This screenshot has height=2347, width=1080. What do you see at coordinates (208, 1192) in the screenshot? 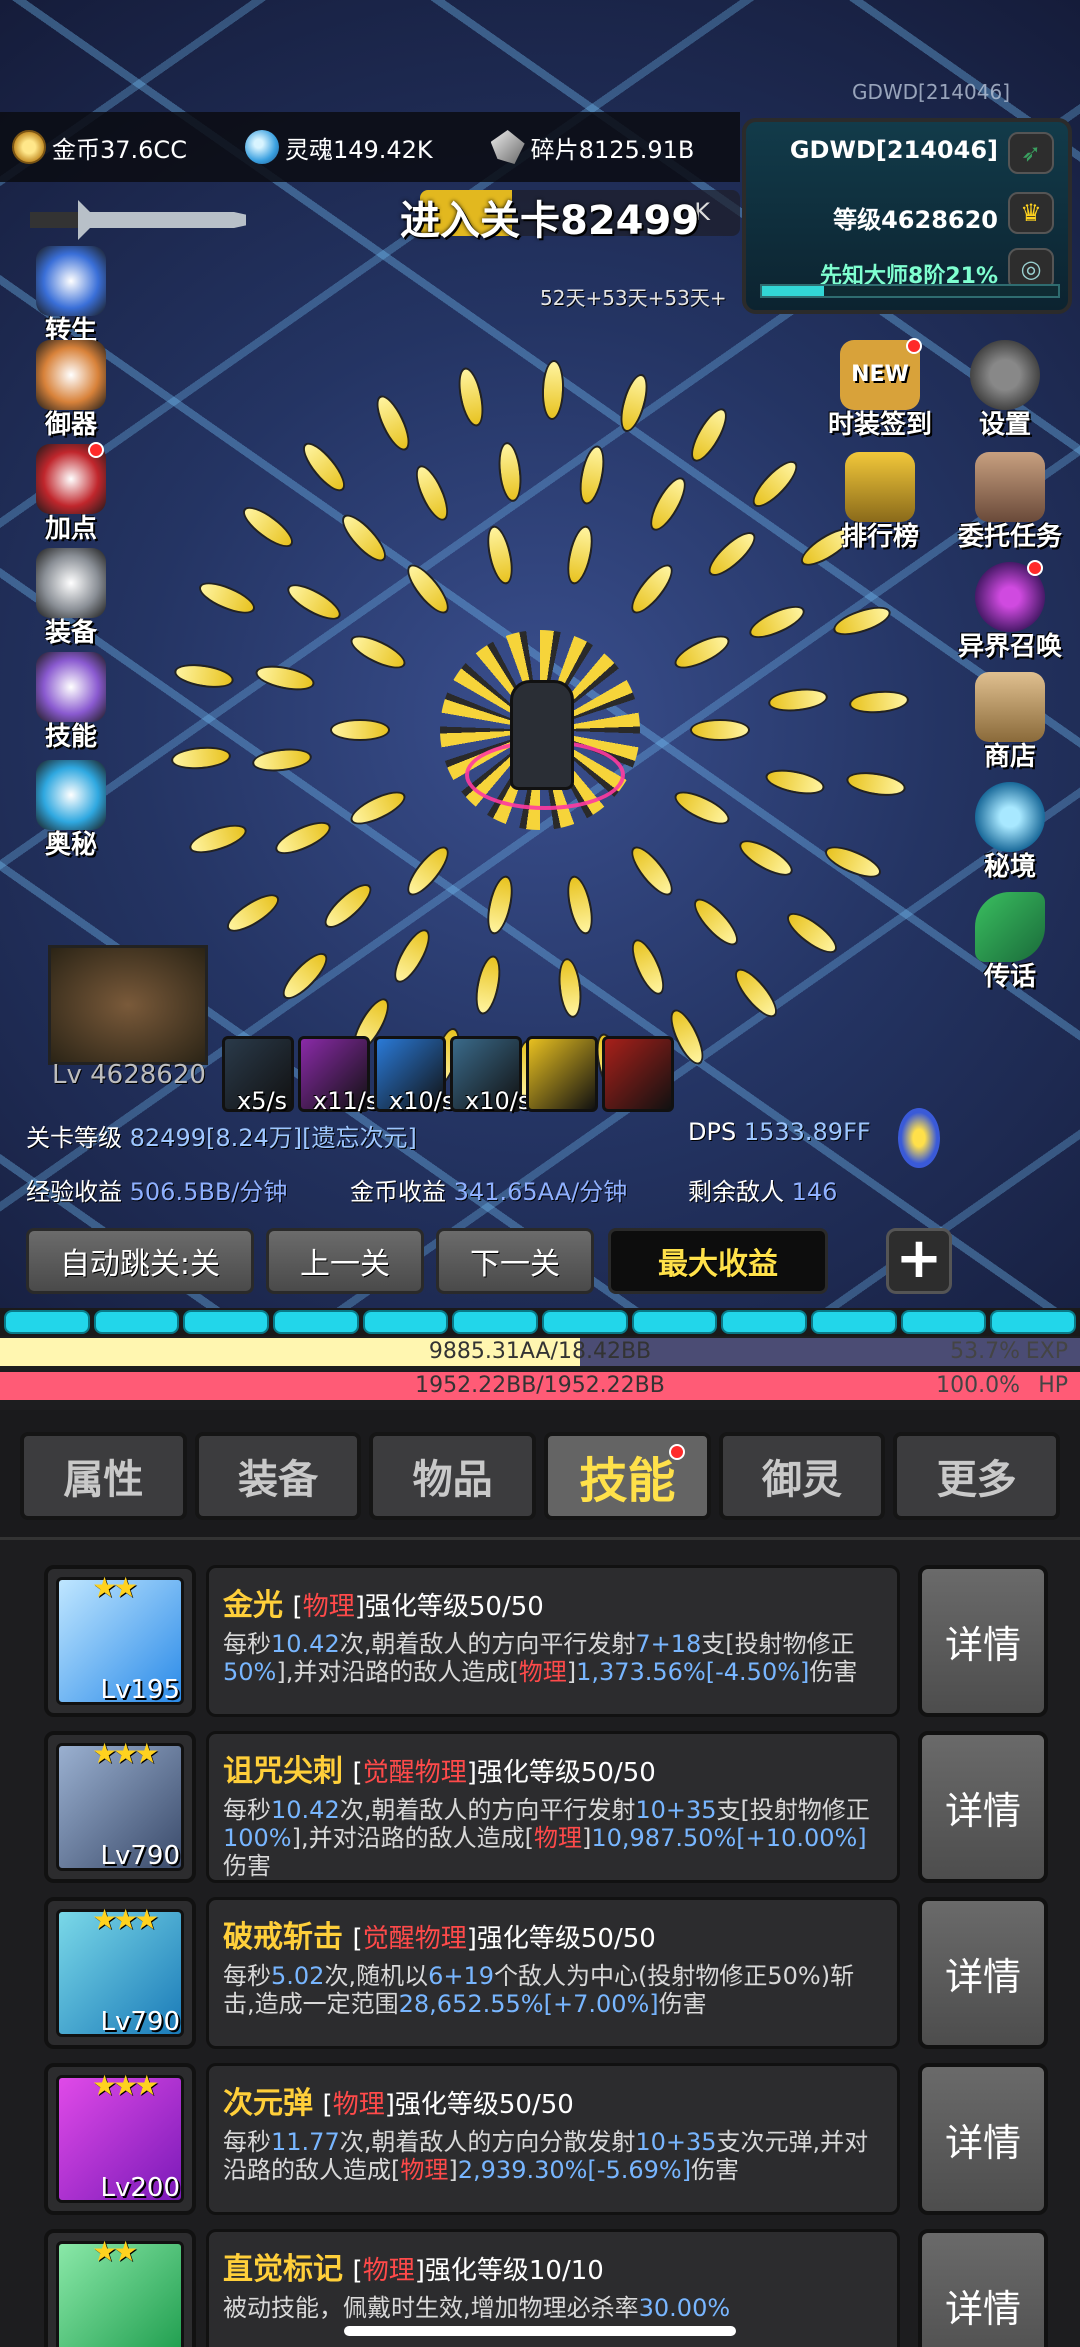
I see `exp-income-value: 506.5BB/分钟` at bounding box center [208, 1192].